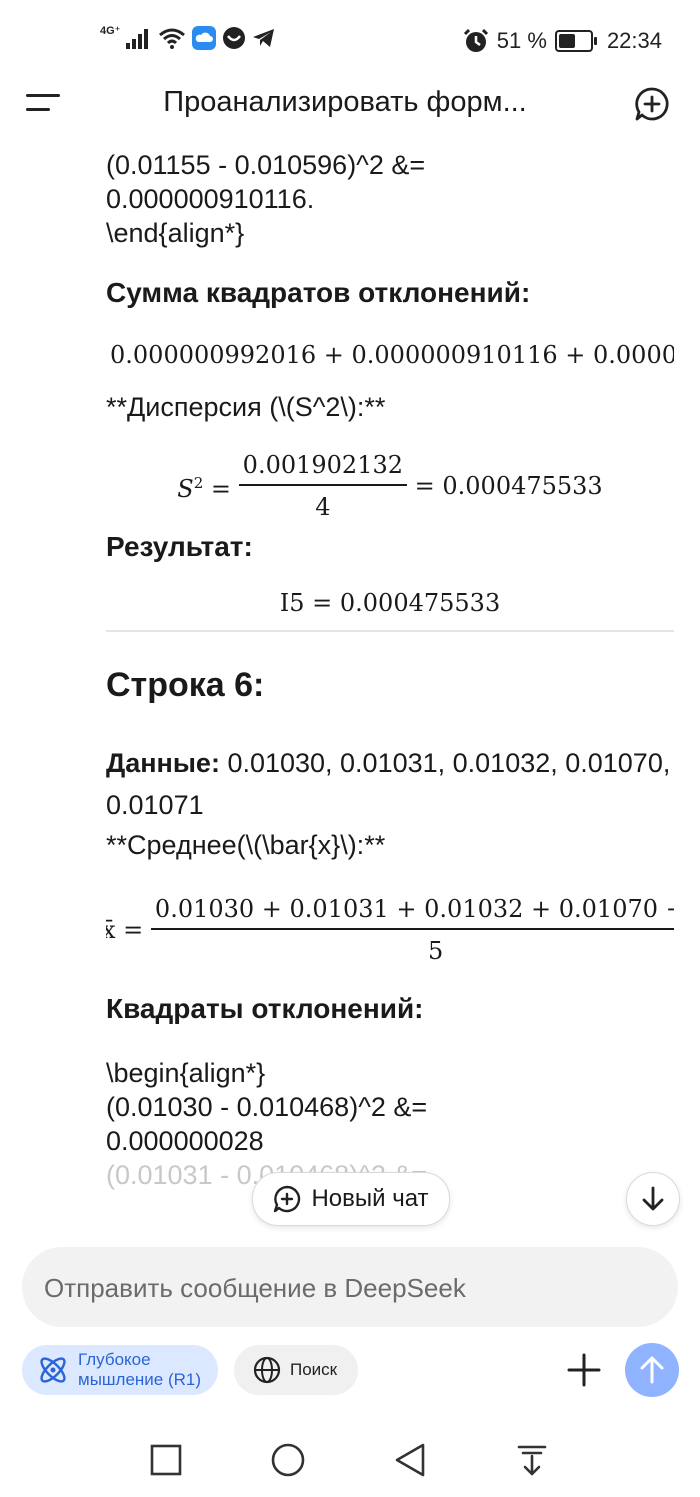  I want to click on dispersion-formula: S2 = 0.001902132 4 = 0.000475533, so click(390, 484).